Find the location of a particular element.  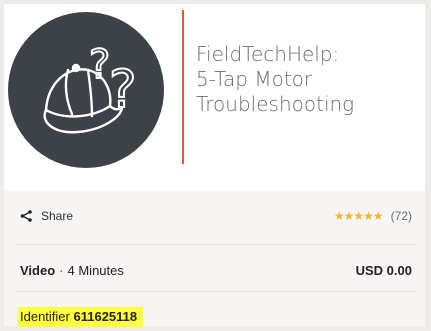

content-type: Video · 4 Minutes is located at coordinates (72, 270).